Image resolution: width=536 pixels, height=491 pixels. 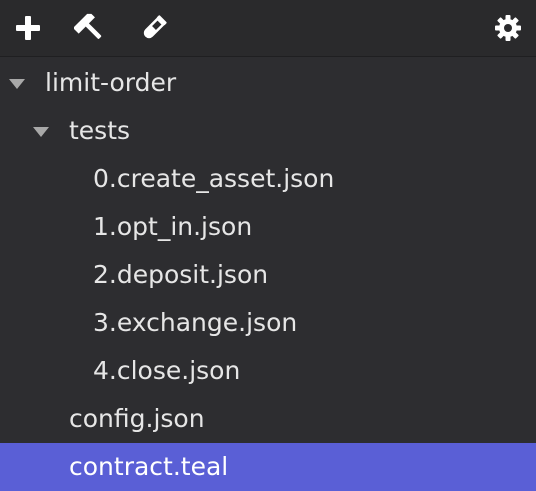 I want to click on file-label: config.json, so click(x=137, y=418).